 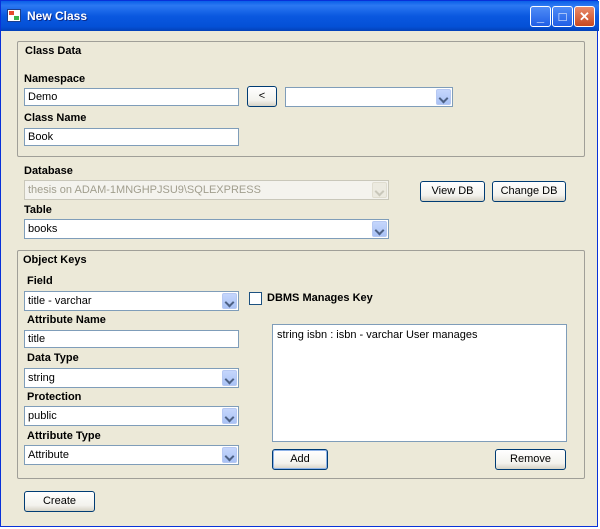 I want to click on class-name-input: Book, so click(x=131, y=137).